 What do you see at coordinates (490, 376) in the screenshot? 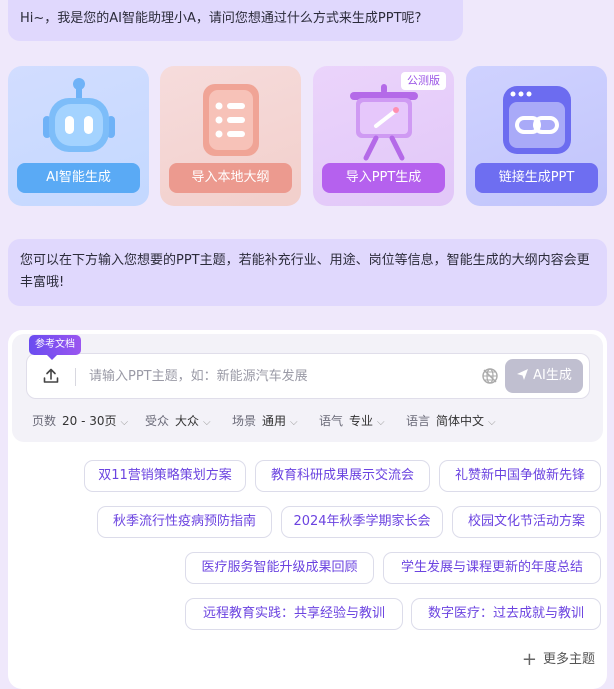
I see `globe-icon` at bounding box center [490, 376].